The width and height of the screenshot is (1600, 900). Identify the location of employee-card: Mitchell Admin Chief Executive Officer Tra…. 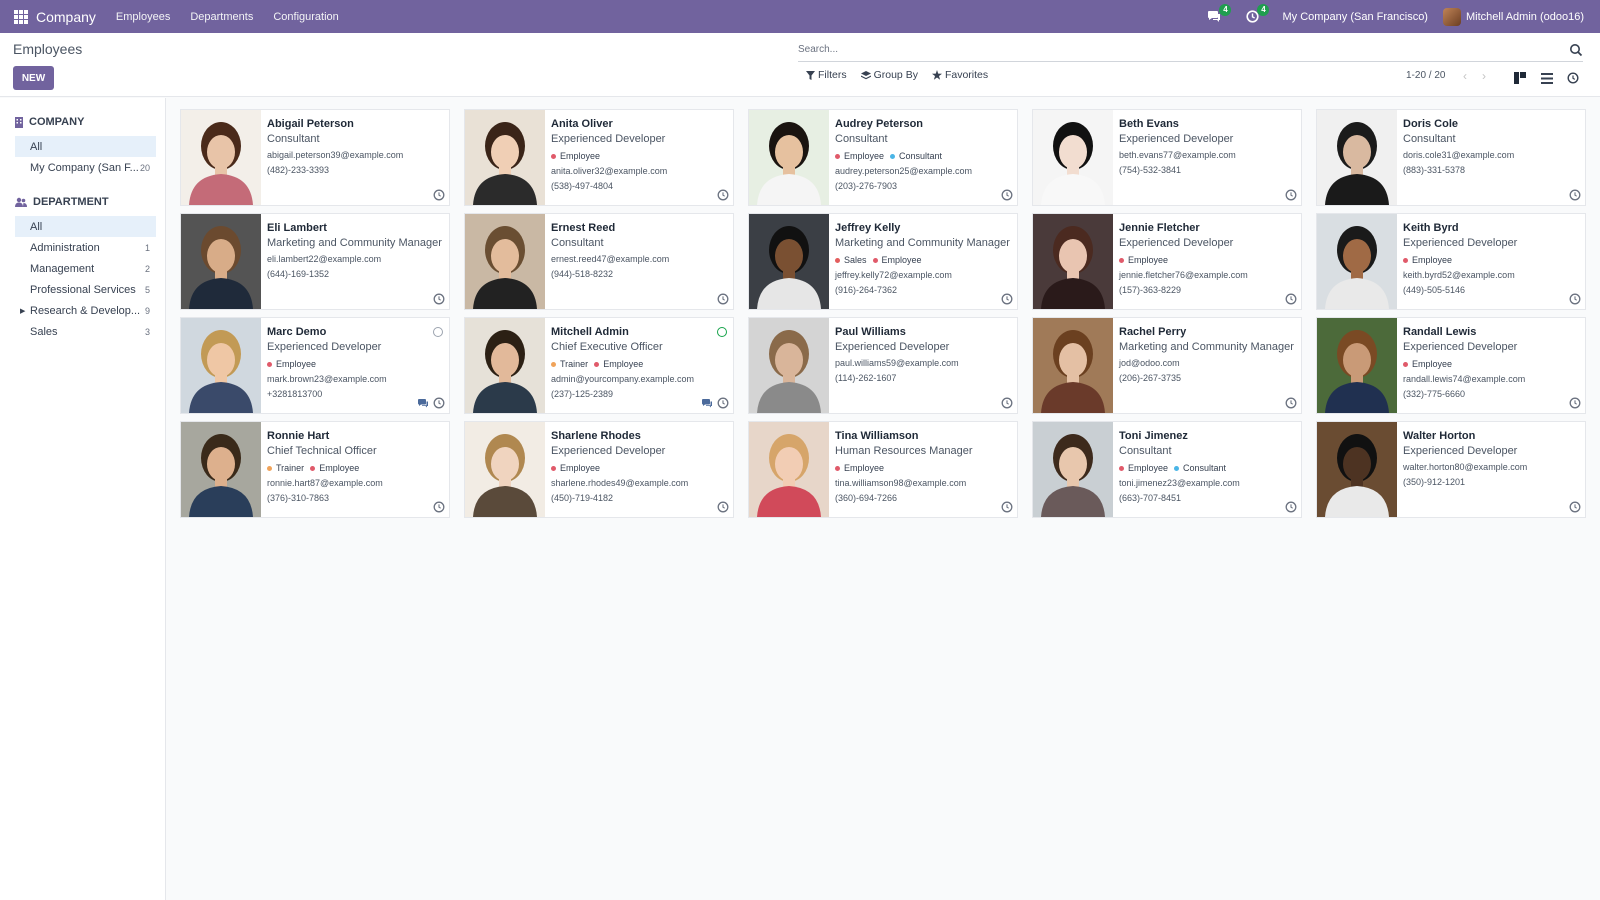
(599, 365).